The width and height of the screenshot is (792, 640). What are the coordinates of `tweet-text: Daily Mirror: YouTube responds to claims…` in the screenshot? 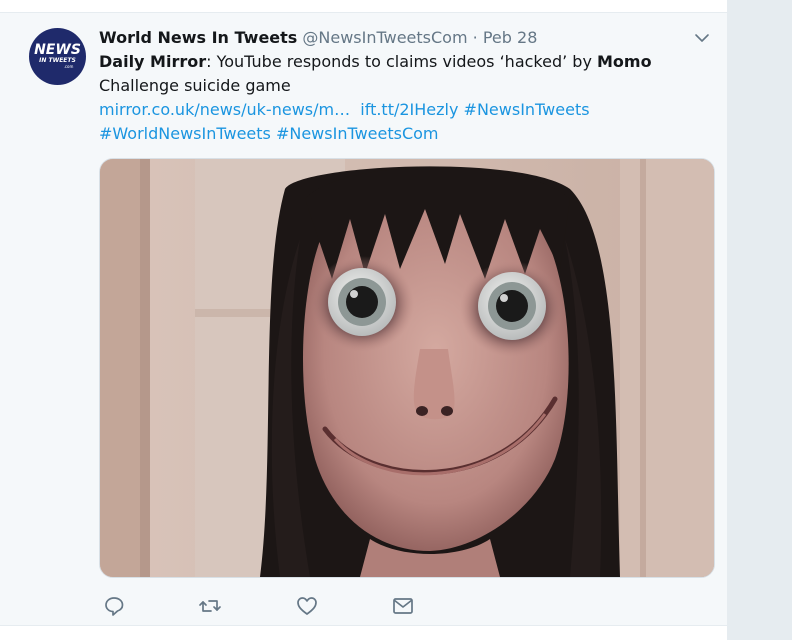 It's located at (404, 74).